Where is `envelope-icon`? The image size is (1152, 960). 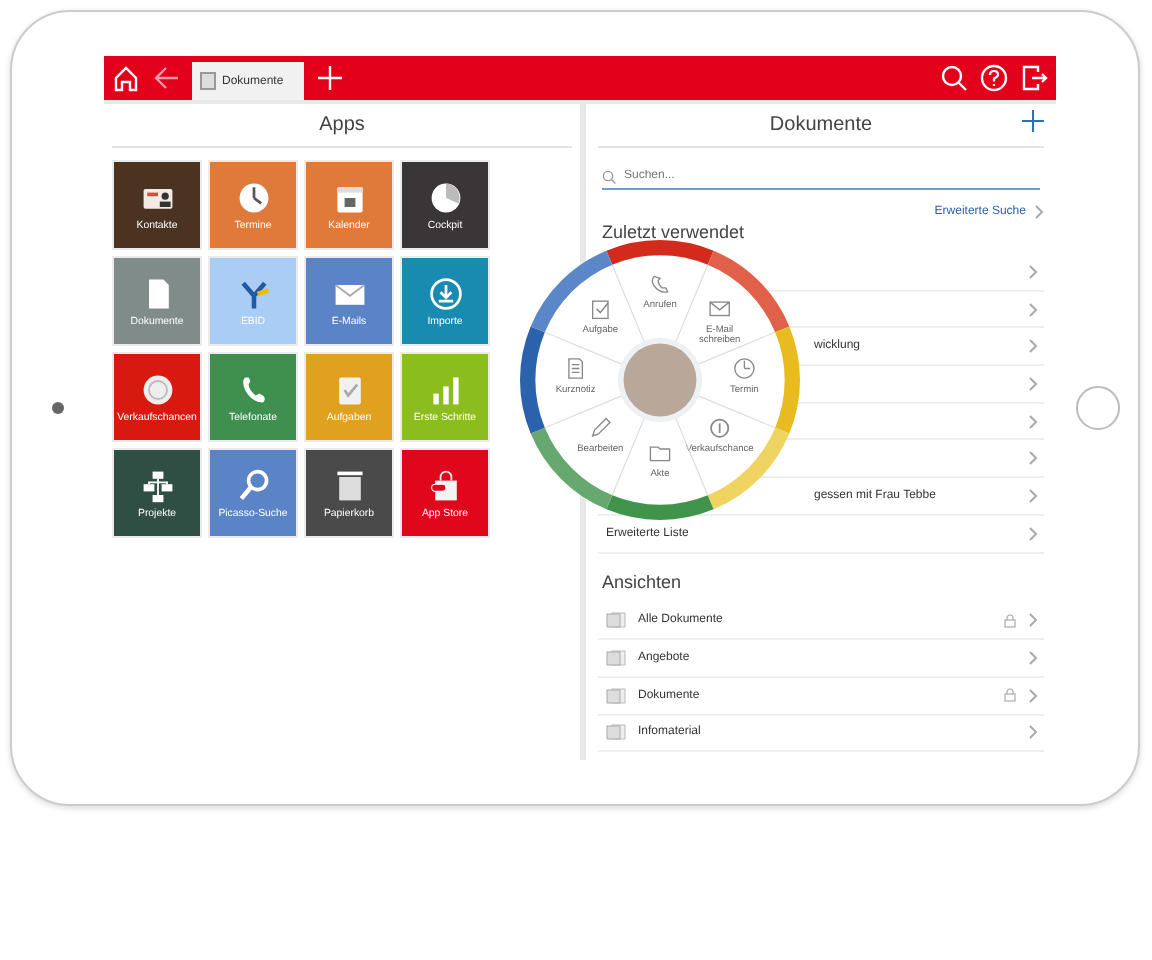
envelope-icon is located at coordinates (719, 309).